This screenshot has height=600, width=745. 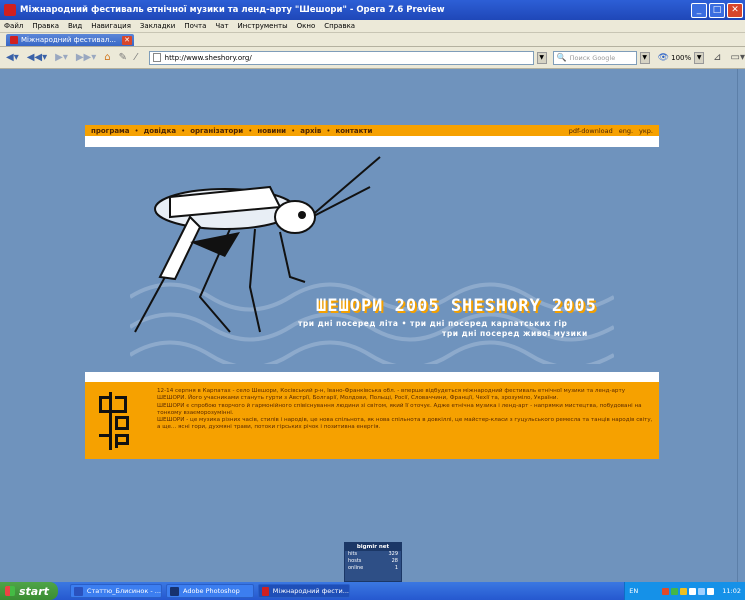 What do you see at coordinates (10, 591) in the screenshot?
I see `windows-logo-icon` at bounding box center [10, 591].